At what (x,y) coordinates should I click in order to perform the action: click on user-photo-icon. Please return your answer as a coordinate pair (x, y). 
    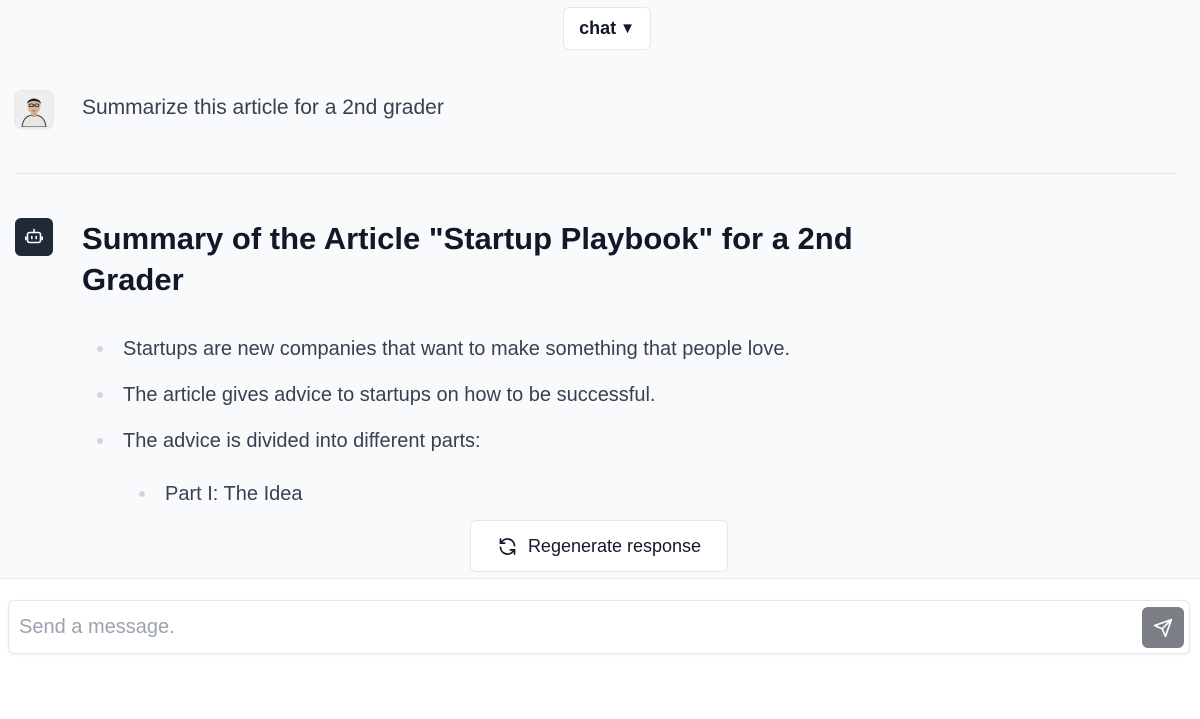
    Looking at the image, I should click on (34, 109).